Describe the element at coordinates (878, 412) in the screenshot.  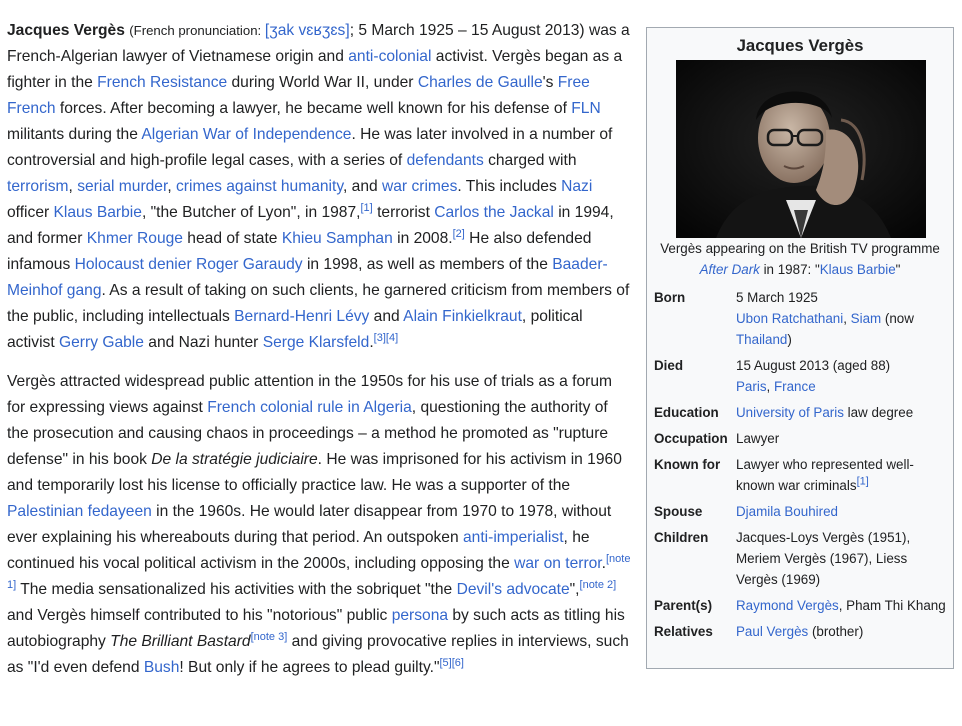
I see `text-run: law degree` at that location.